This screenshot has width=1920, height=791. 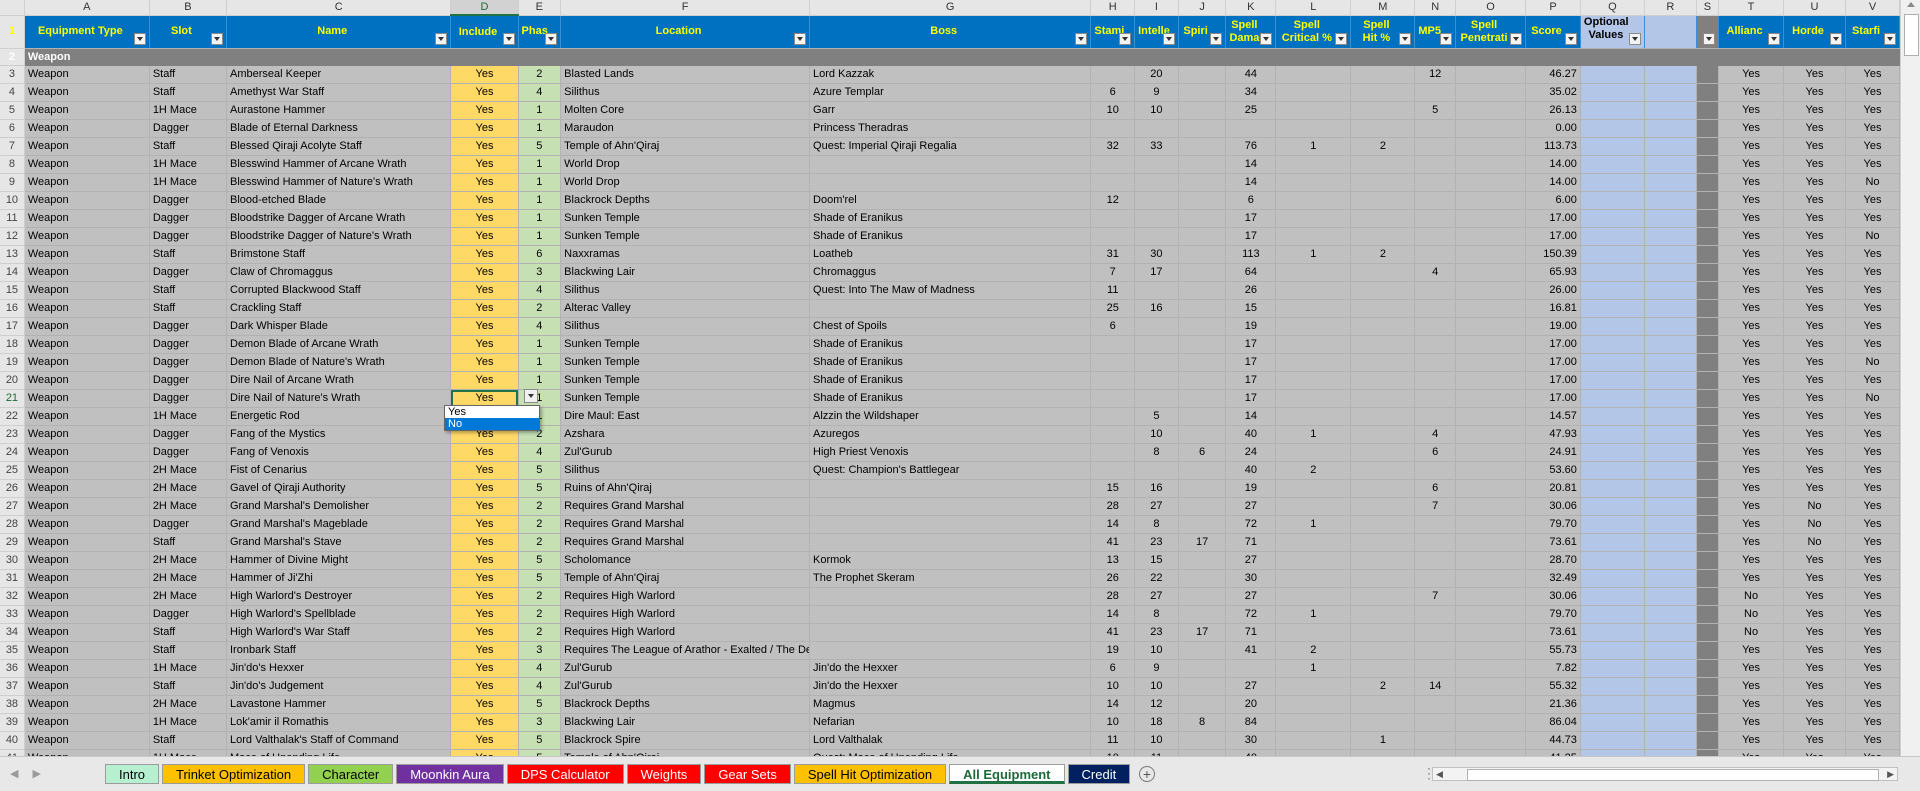 What do you see at coordinates (1836, 39) in the screenshot?
I see `filter-dropdown-icon` at bounding box center [1836, 39].